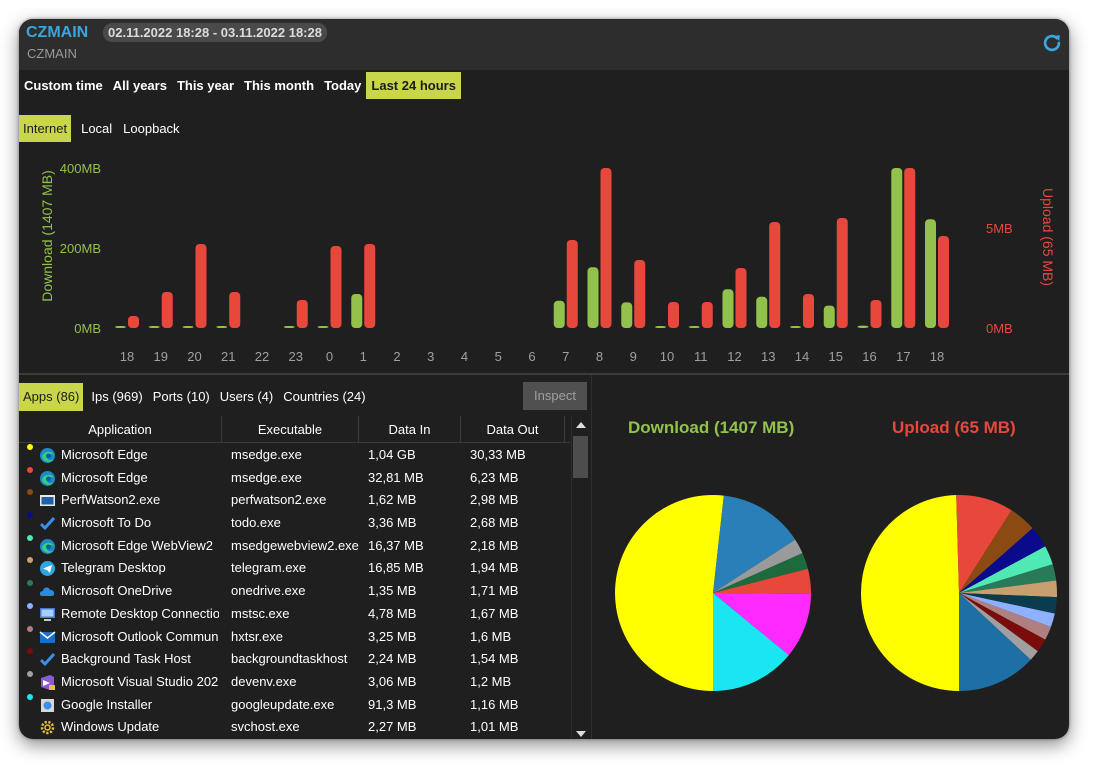 The image size is (1100, 770). What do you see at coordinates (181, 397) in the screenshot?
I see `tab-ports: Ports (10)` at bounding box center [181, 397].